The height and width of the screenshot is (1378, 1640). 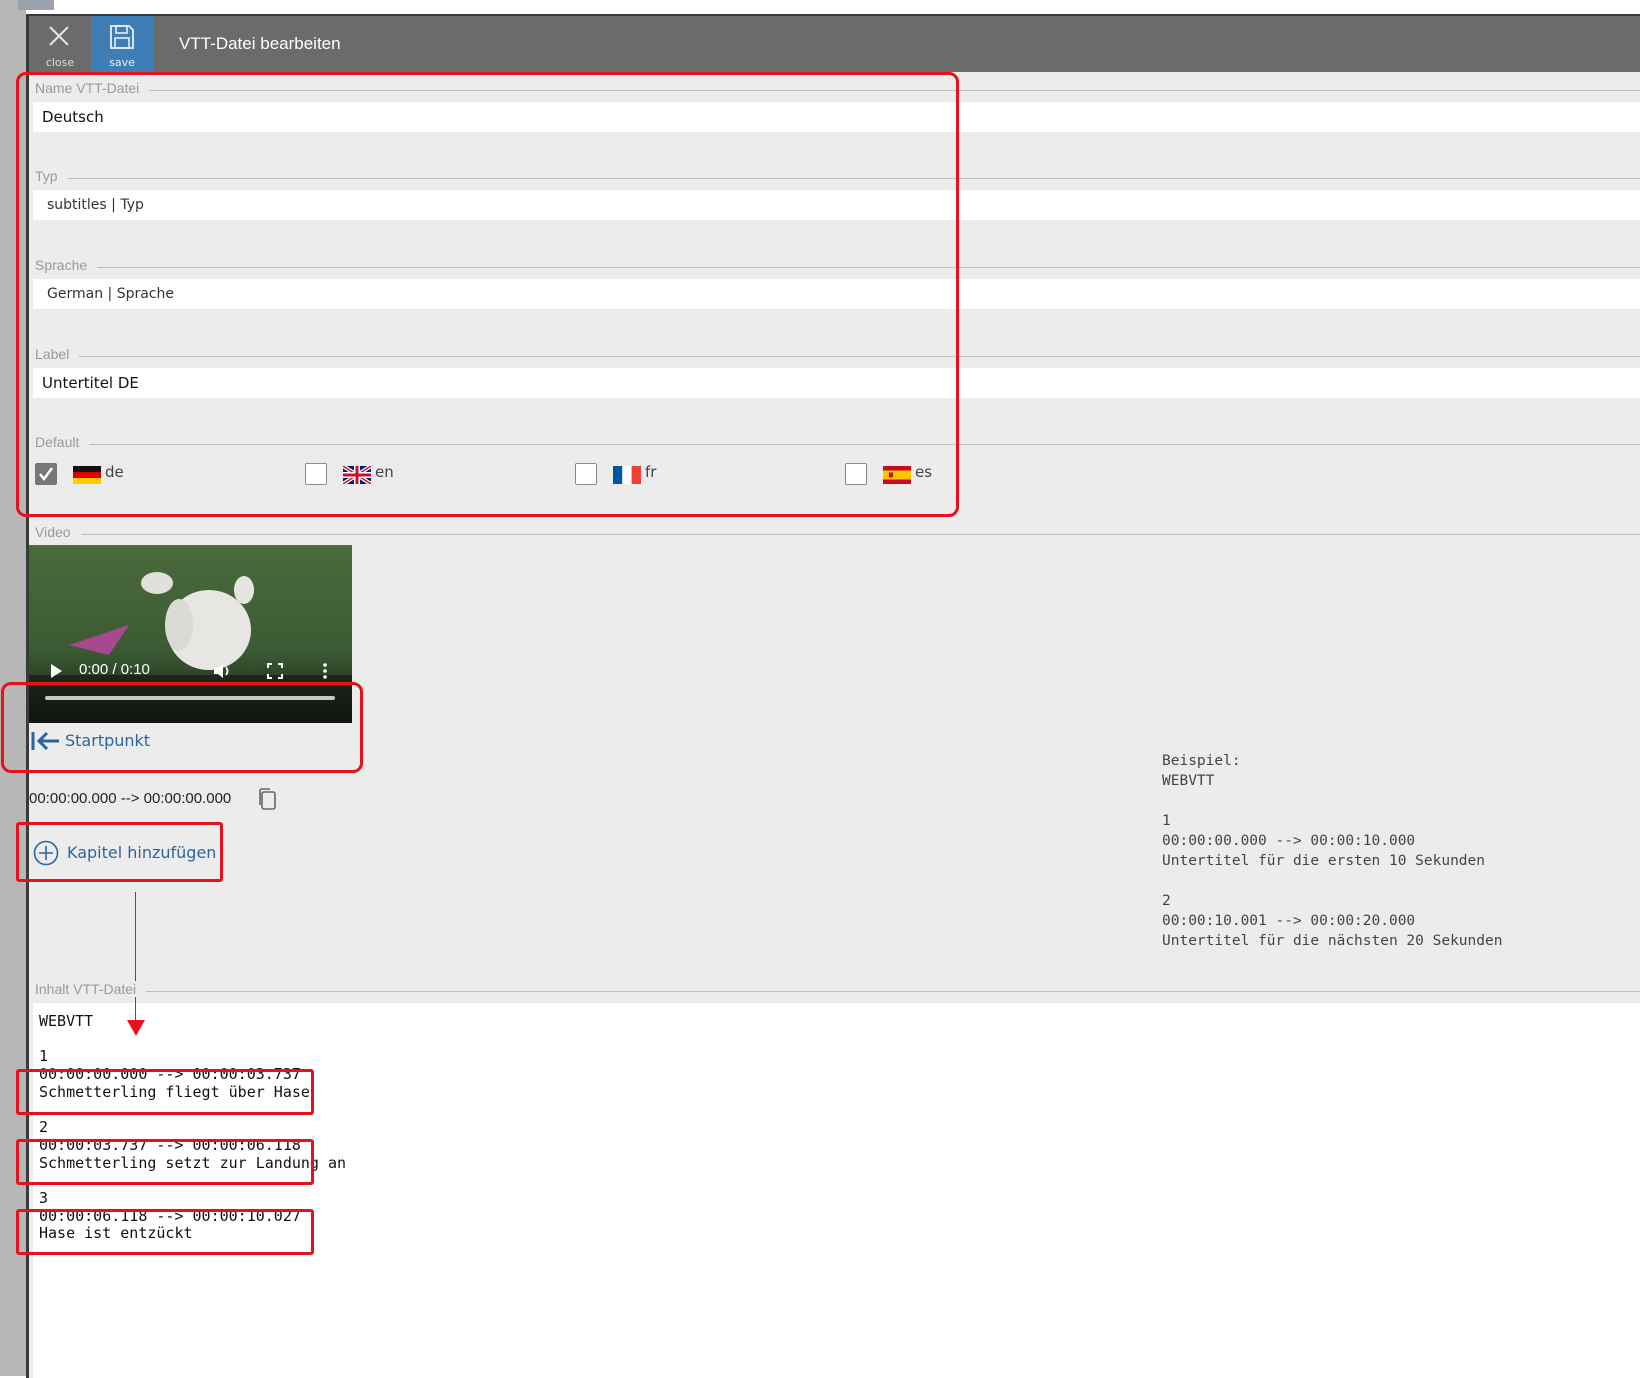 I want to click on timecode-range: 00:00:00.000 --> 00:00:00.000, so click(x=130, y=798).